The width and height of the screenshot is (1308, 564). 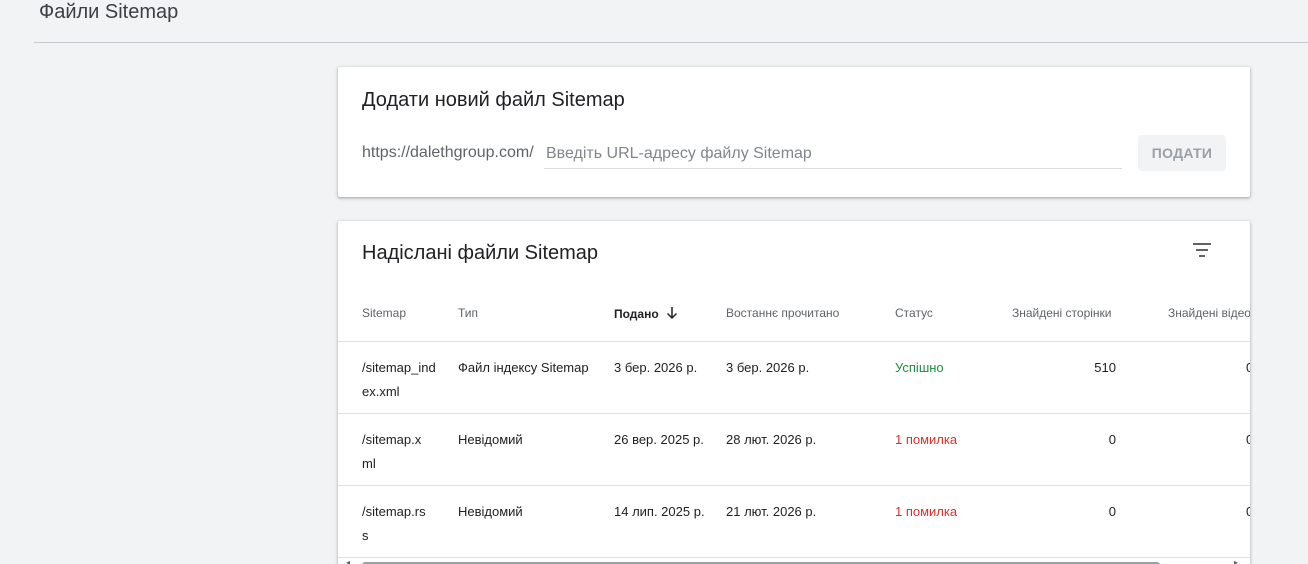 I want to click on cell-type: Файл індексу Sitemap, so click(x=523, y=367).